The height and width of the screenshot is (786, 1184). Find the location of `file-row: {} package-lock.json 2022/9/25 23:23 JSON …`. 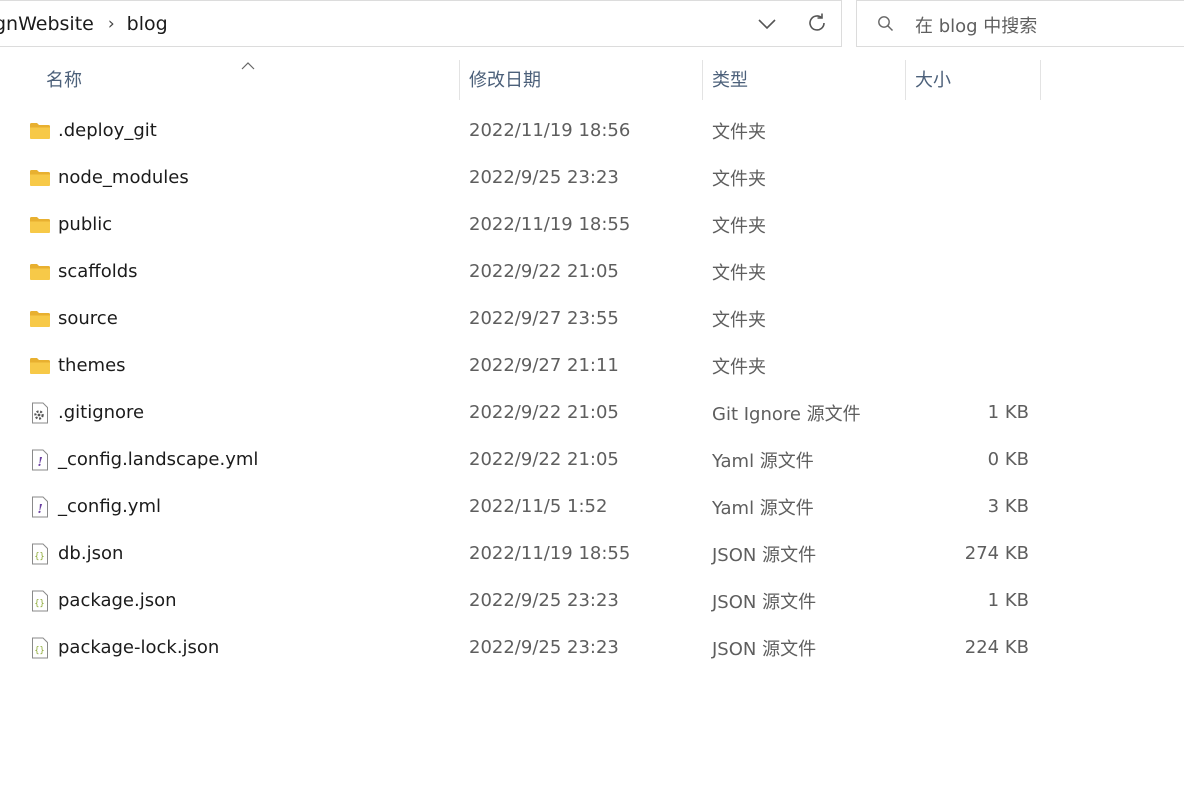

file-row: {} package-lock.json 2022/9/25 23:23 JSON … is located at coordinates (592, 647).